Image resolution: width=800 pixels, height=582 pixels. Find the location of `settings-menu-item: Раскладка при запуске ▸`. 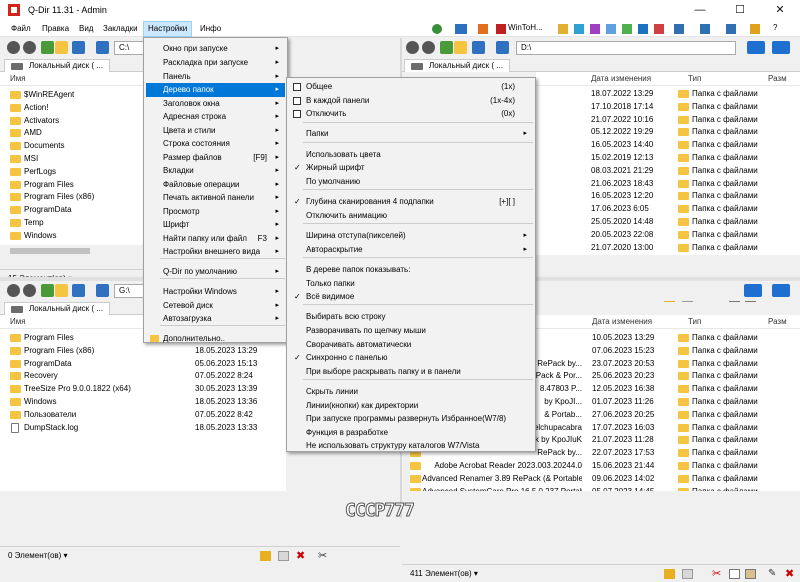

settings-menu-item: Раскладка при запуске ▸ is located at coordinates (215, 63).